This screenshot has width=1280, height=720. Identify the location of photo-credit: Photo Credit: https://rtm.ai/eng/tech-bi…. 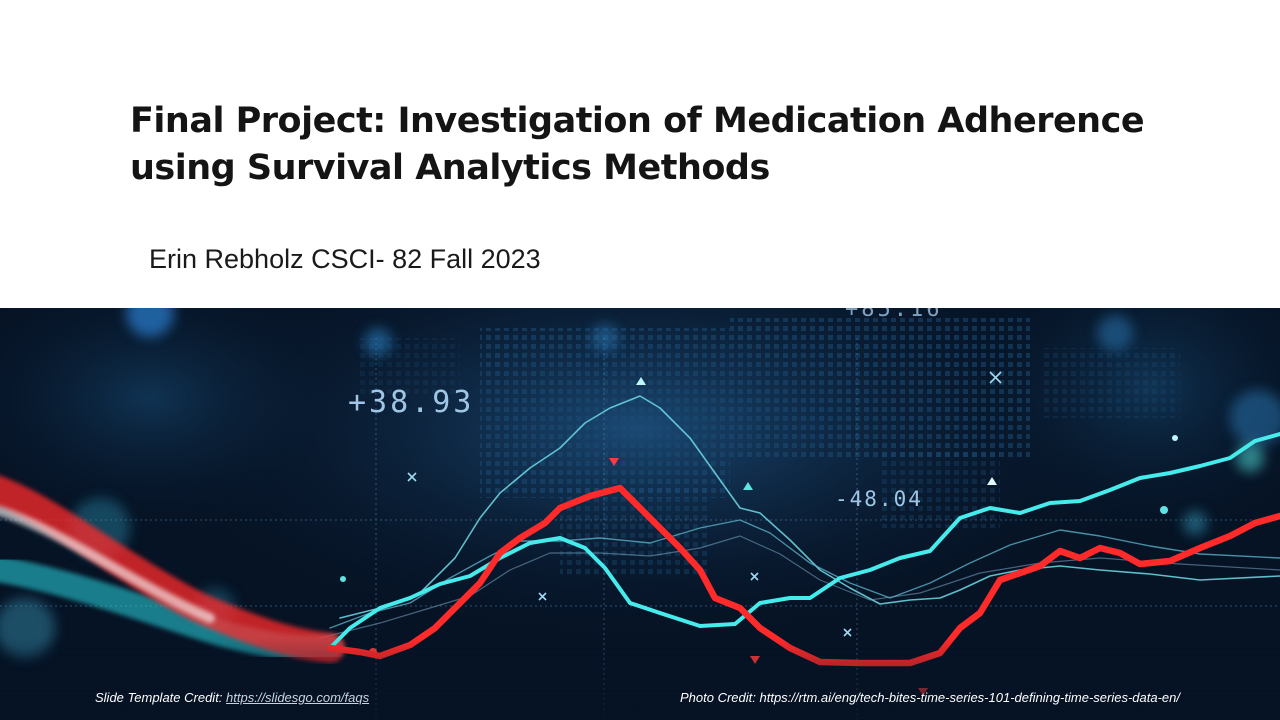
(930, 697).